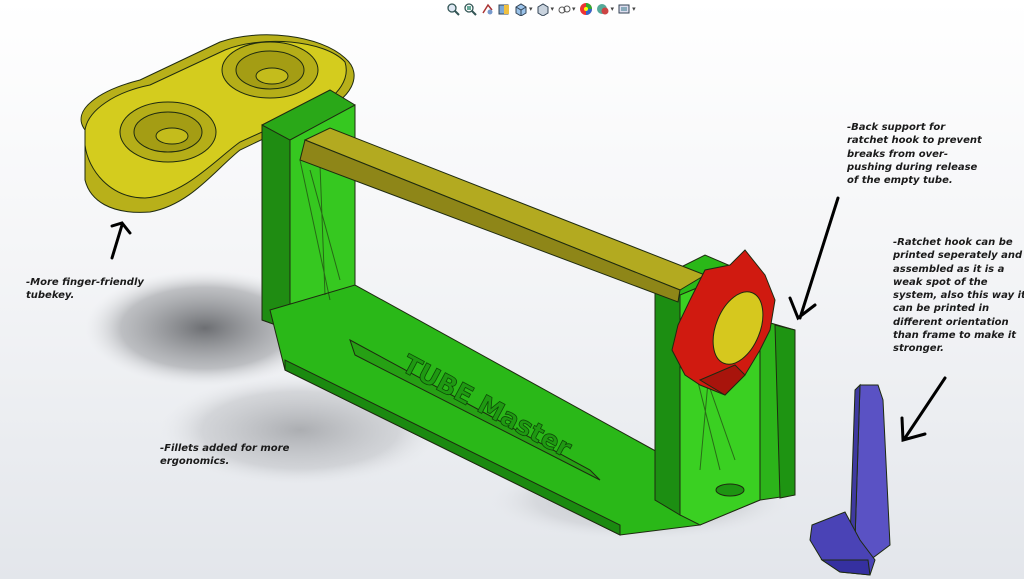 The image size is (1024, 579). What do you see at coordinates (923, 409) in the screenshot?
I see `arrow-ratchet-hook` at bounding box center [923, 409].